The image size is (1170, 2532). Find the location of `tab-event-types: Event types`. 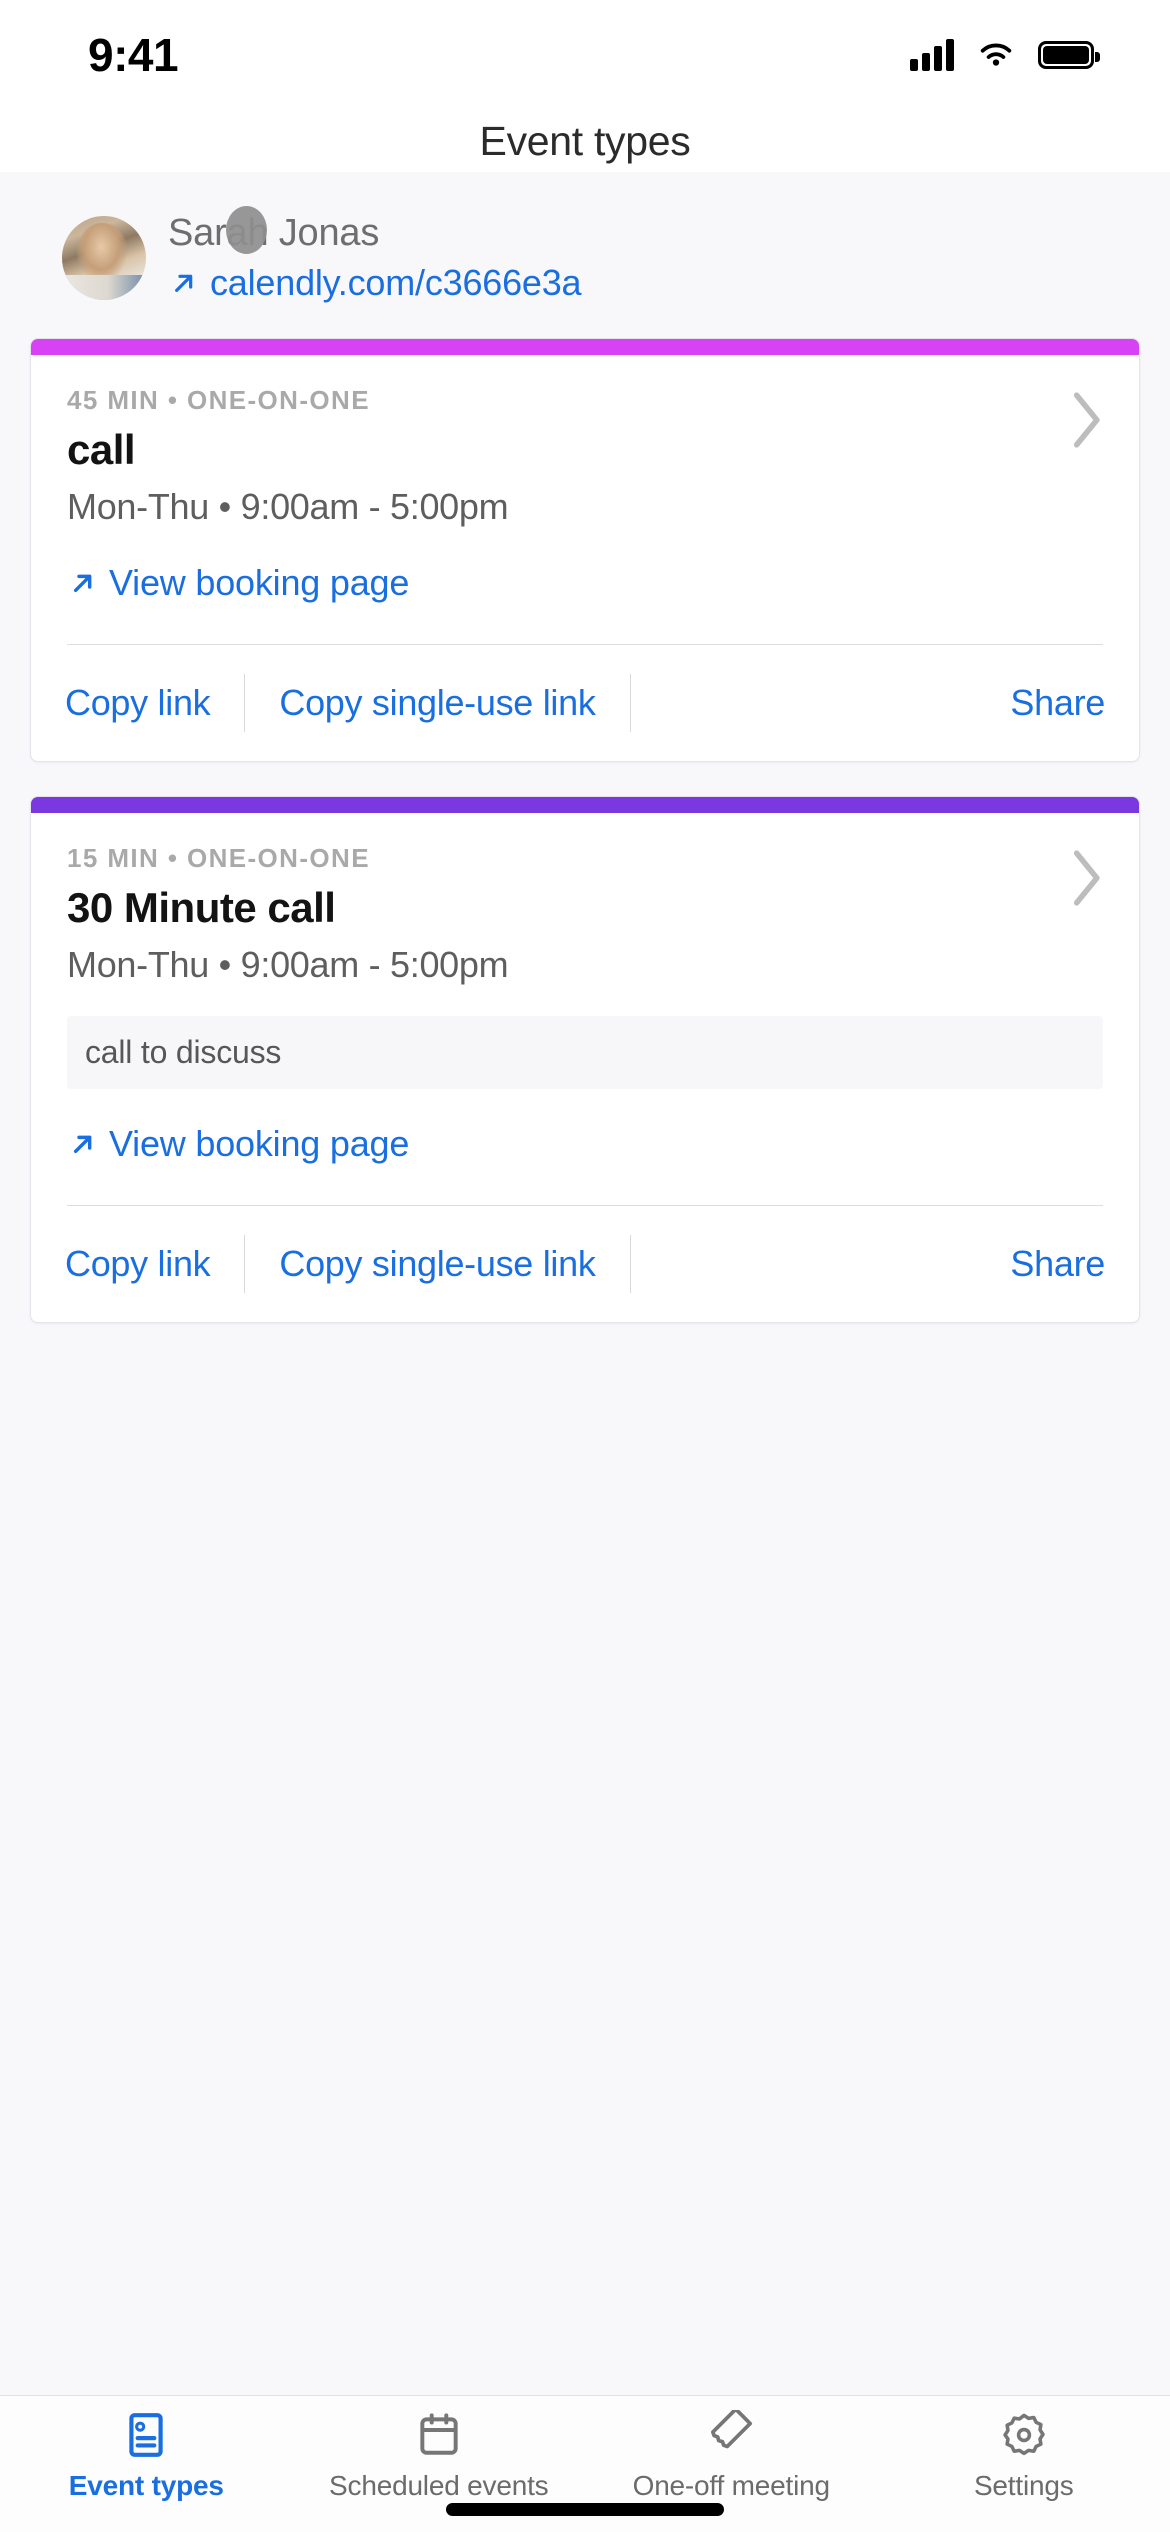

tab-event-types: Event types is located at coordinates (146, 2456).